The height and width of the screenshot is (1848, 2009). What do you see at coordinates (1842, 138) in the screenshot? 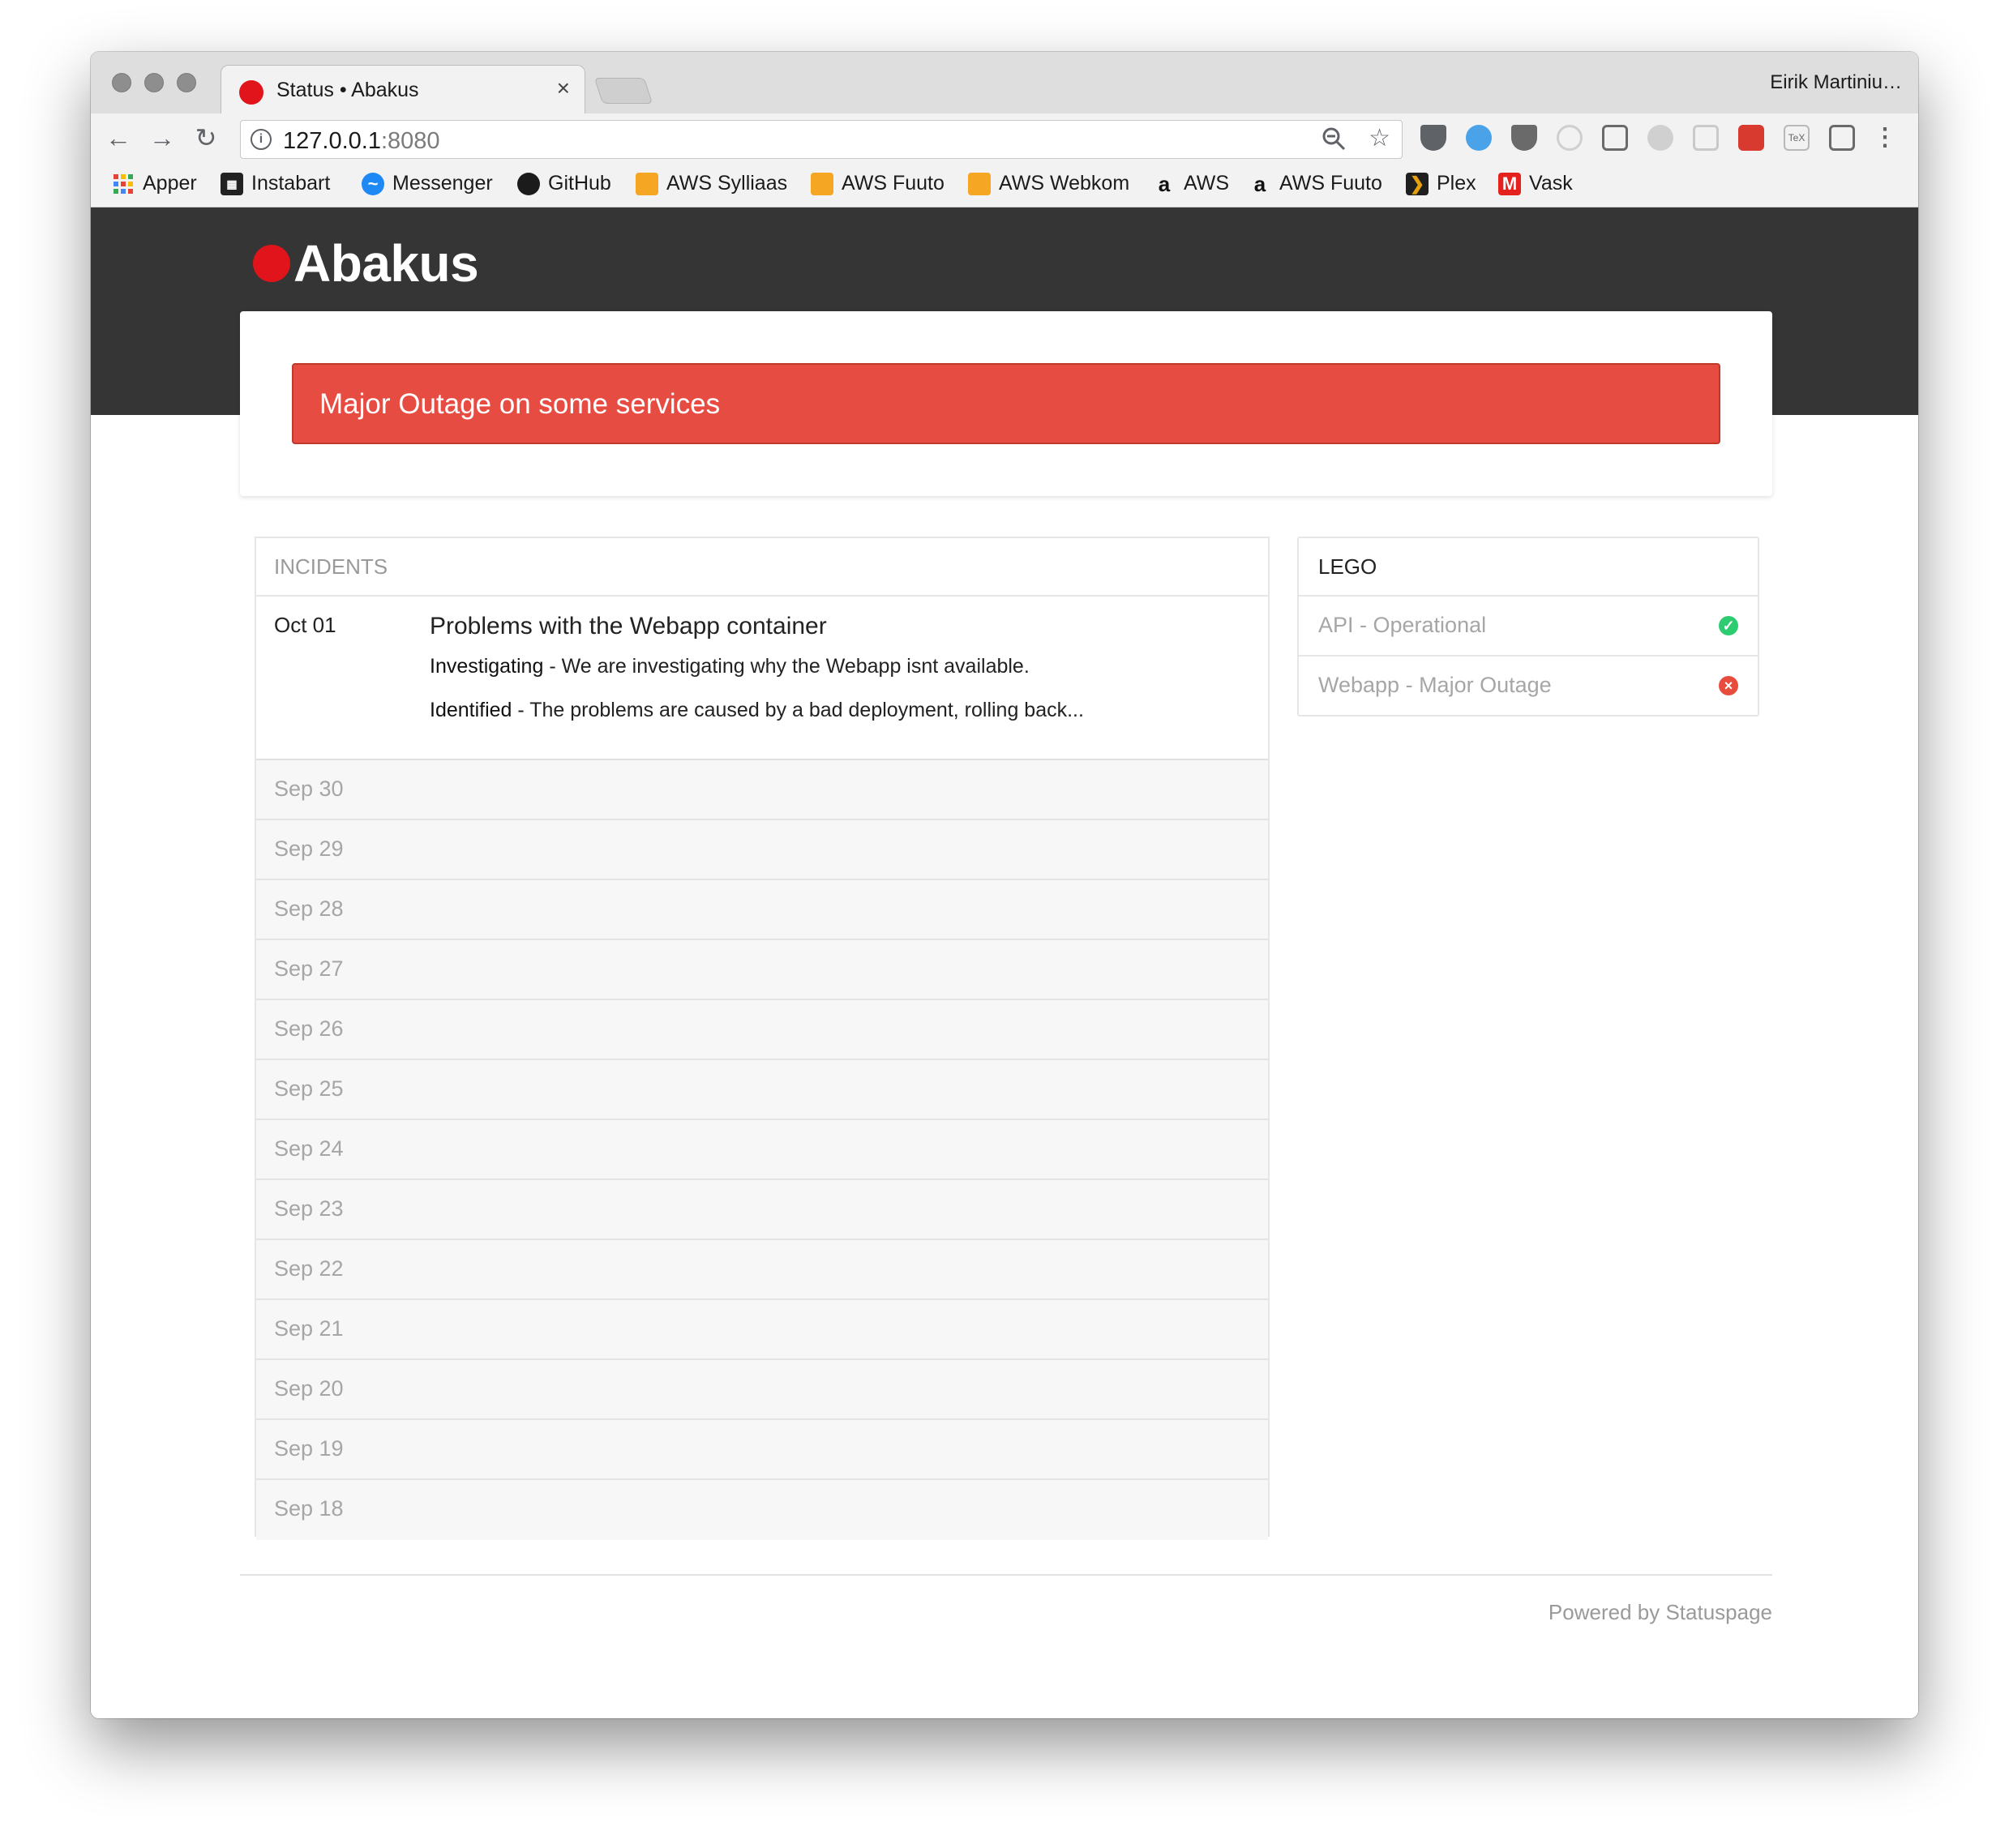
I see `save-to-icon` at bounding box center [1842, 138].